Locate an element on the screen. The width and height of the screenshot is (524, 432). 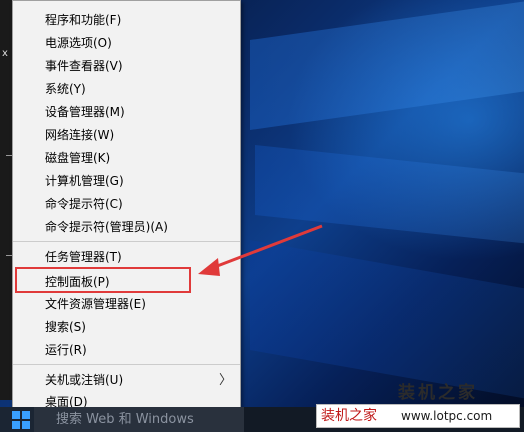
menu-item-event-viewer: 事件查看器(V) is located at coordinates (126, 66).